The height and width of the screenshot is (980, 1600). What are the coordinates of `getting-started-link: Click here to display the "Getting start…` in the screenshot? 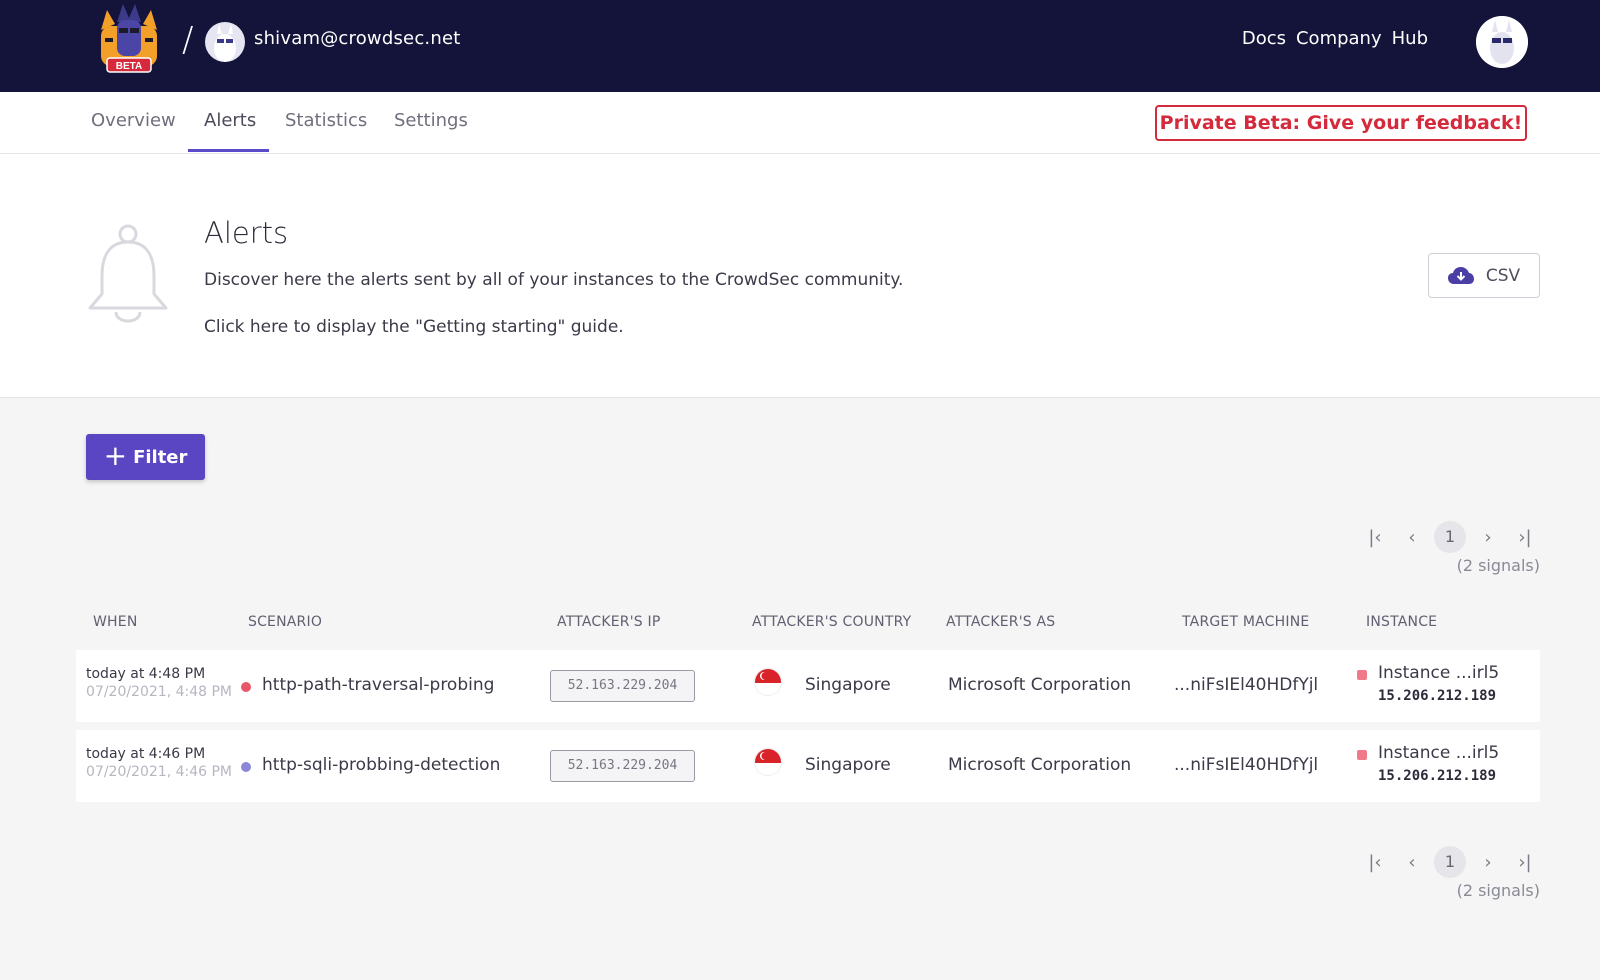 It's located at (414, 327).